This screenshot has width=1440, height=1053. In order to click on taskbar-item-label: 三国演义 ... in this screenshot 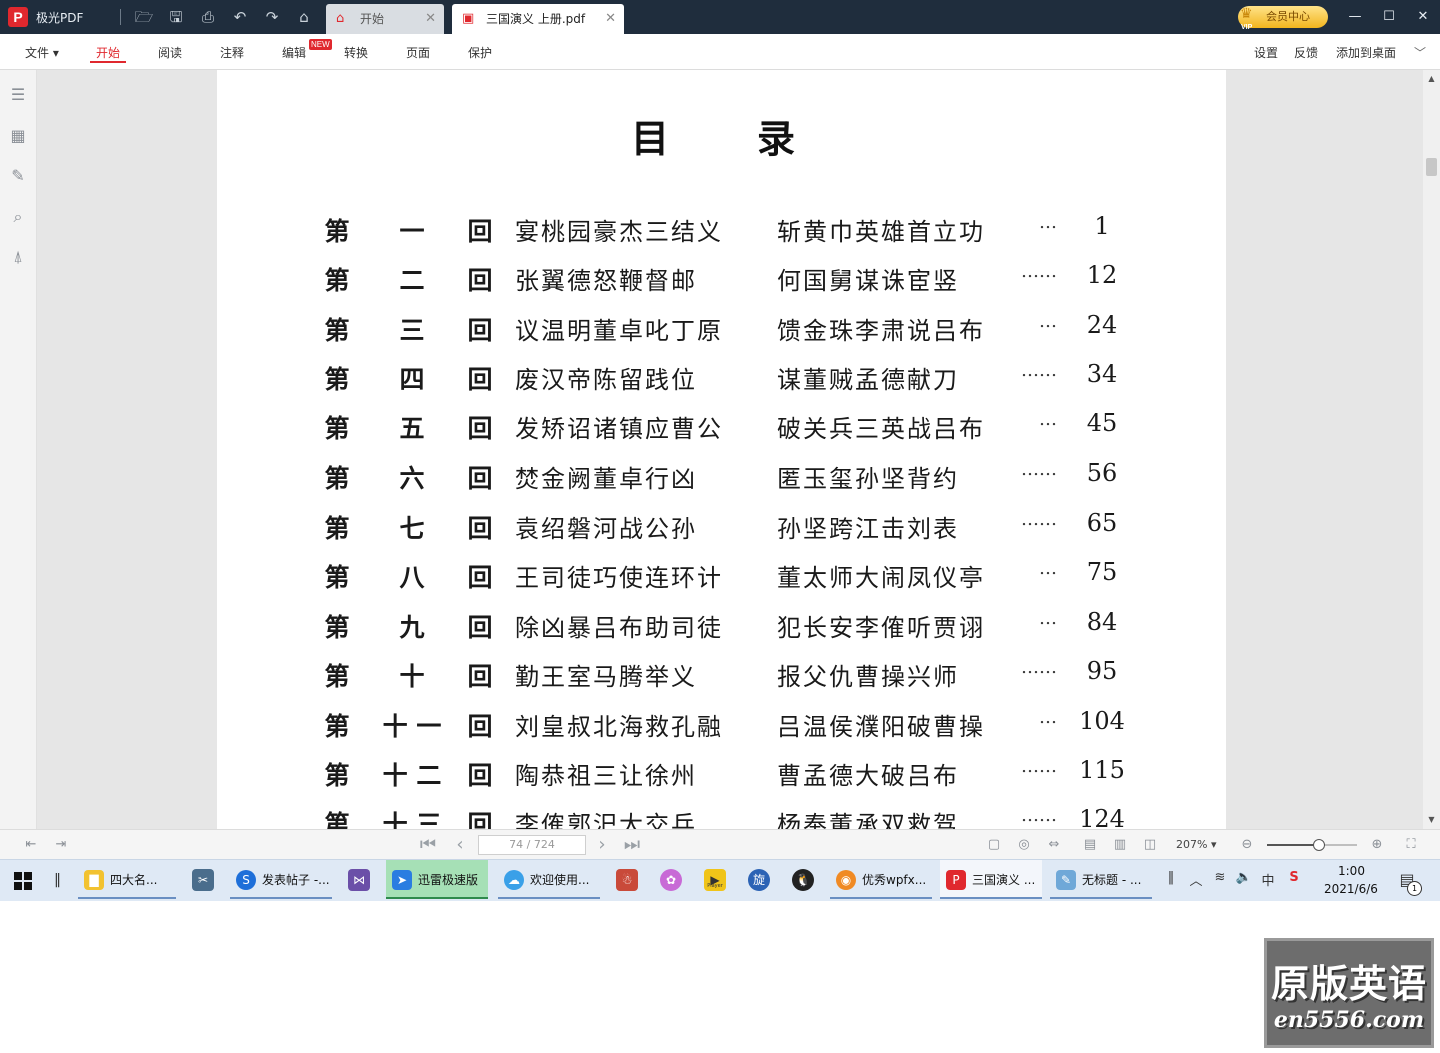, I will do `click(1004, 880)`.